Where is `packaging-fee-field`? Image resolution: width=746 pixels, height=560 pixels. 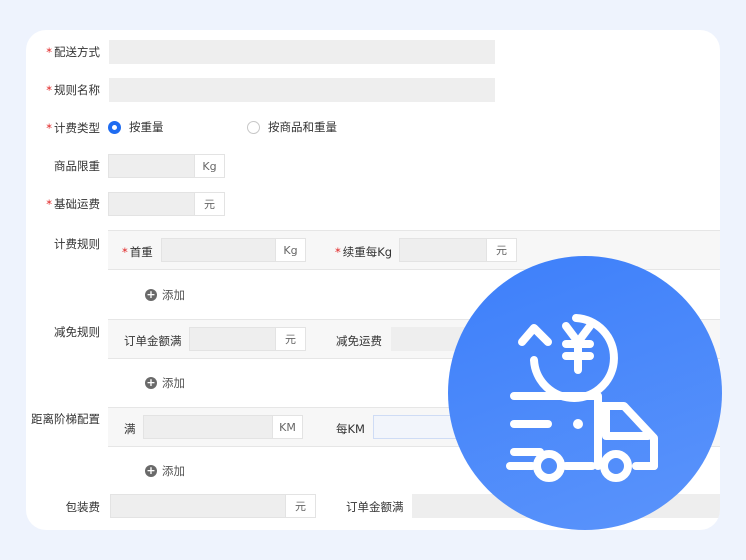
packaging-fee-field is located at coordinates (198, 506).